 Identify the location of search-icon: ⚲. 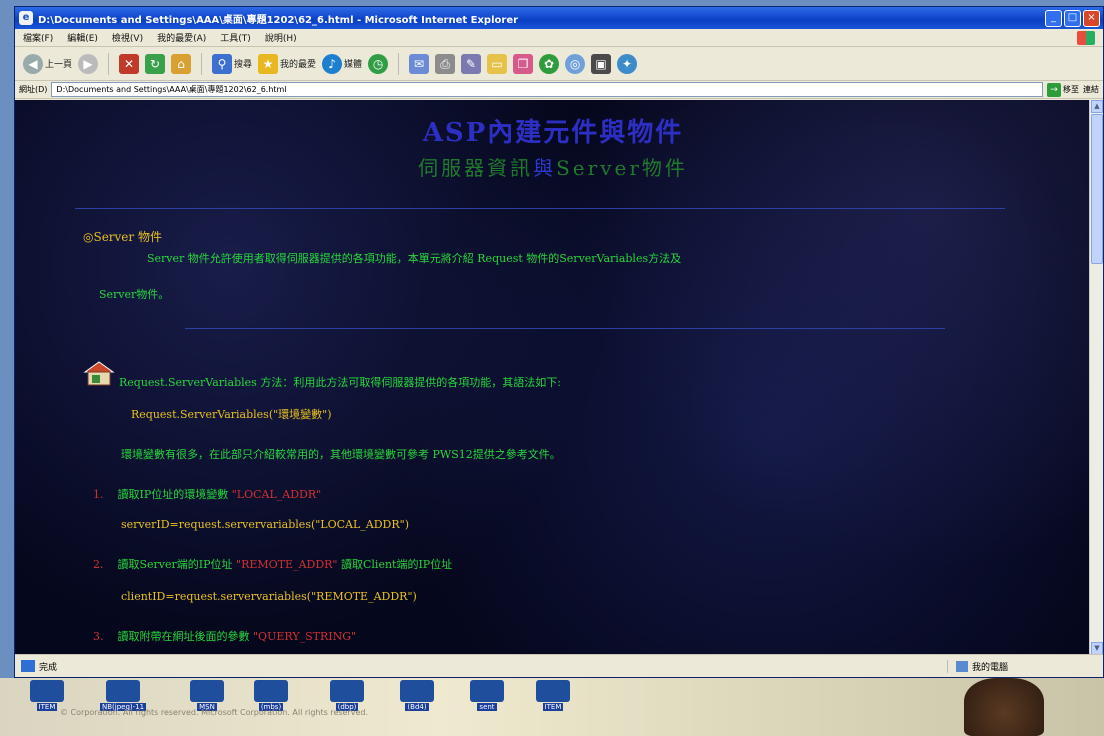
(222, 63).